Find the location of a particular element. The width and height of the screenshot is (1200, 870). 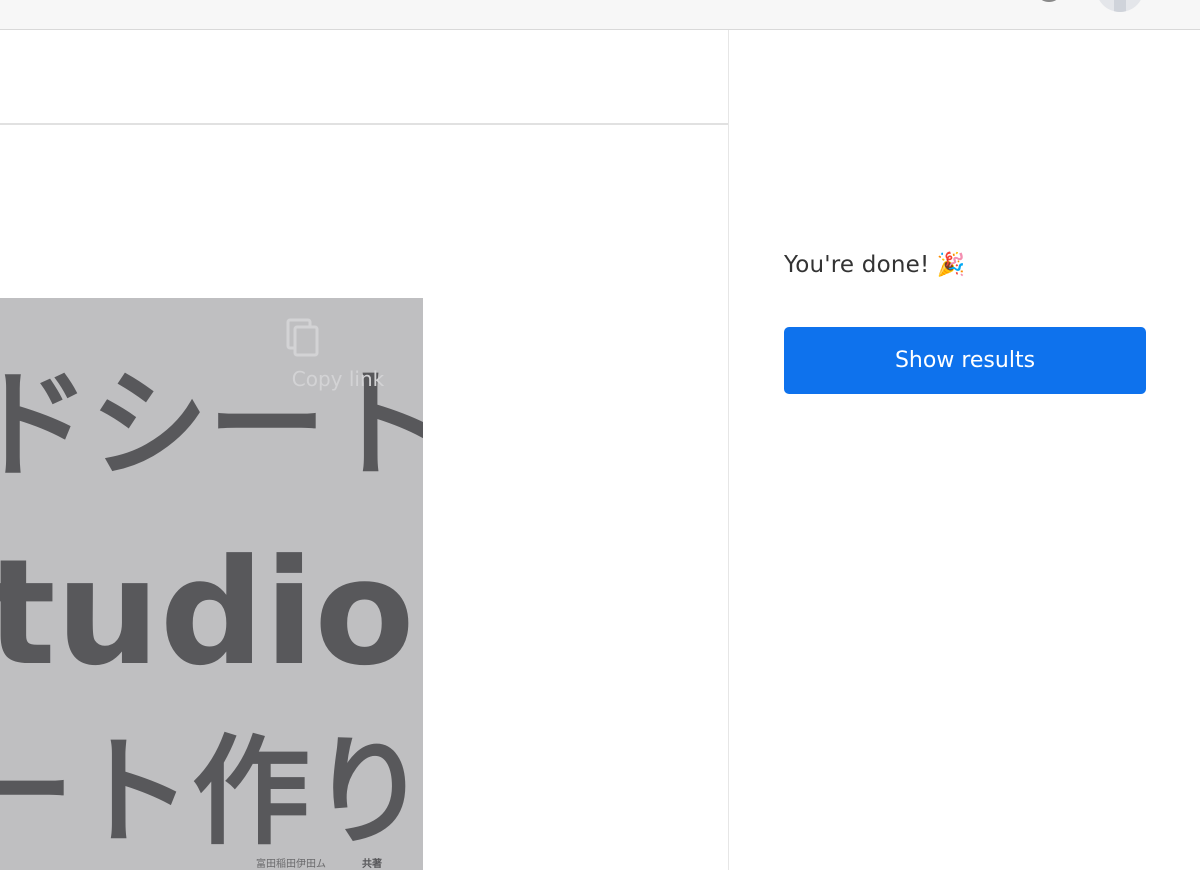

thumbnail-footer-right: 共著 is located at coordinates (372, 863).